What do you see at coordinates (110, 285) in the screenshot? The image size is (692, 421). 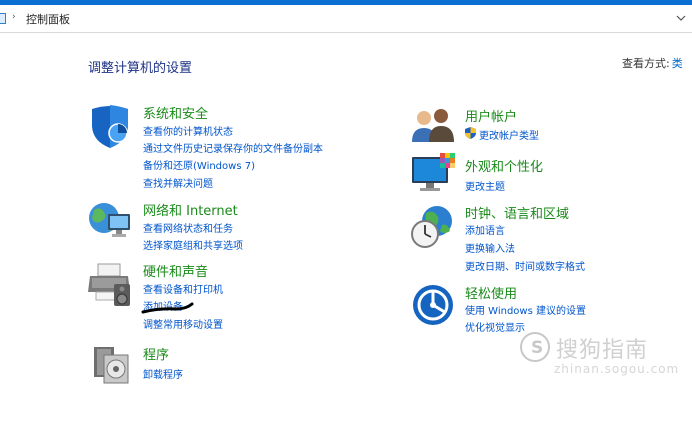 I see `printer-icon` at bounding box center [110, 285].